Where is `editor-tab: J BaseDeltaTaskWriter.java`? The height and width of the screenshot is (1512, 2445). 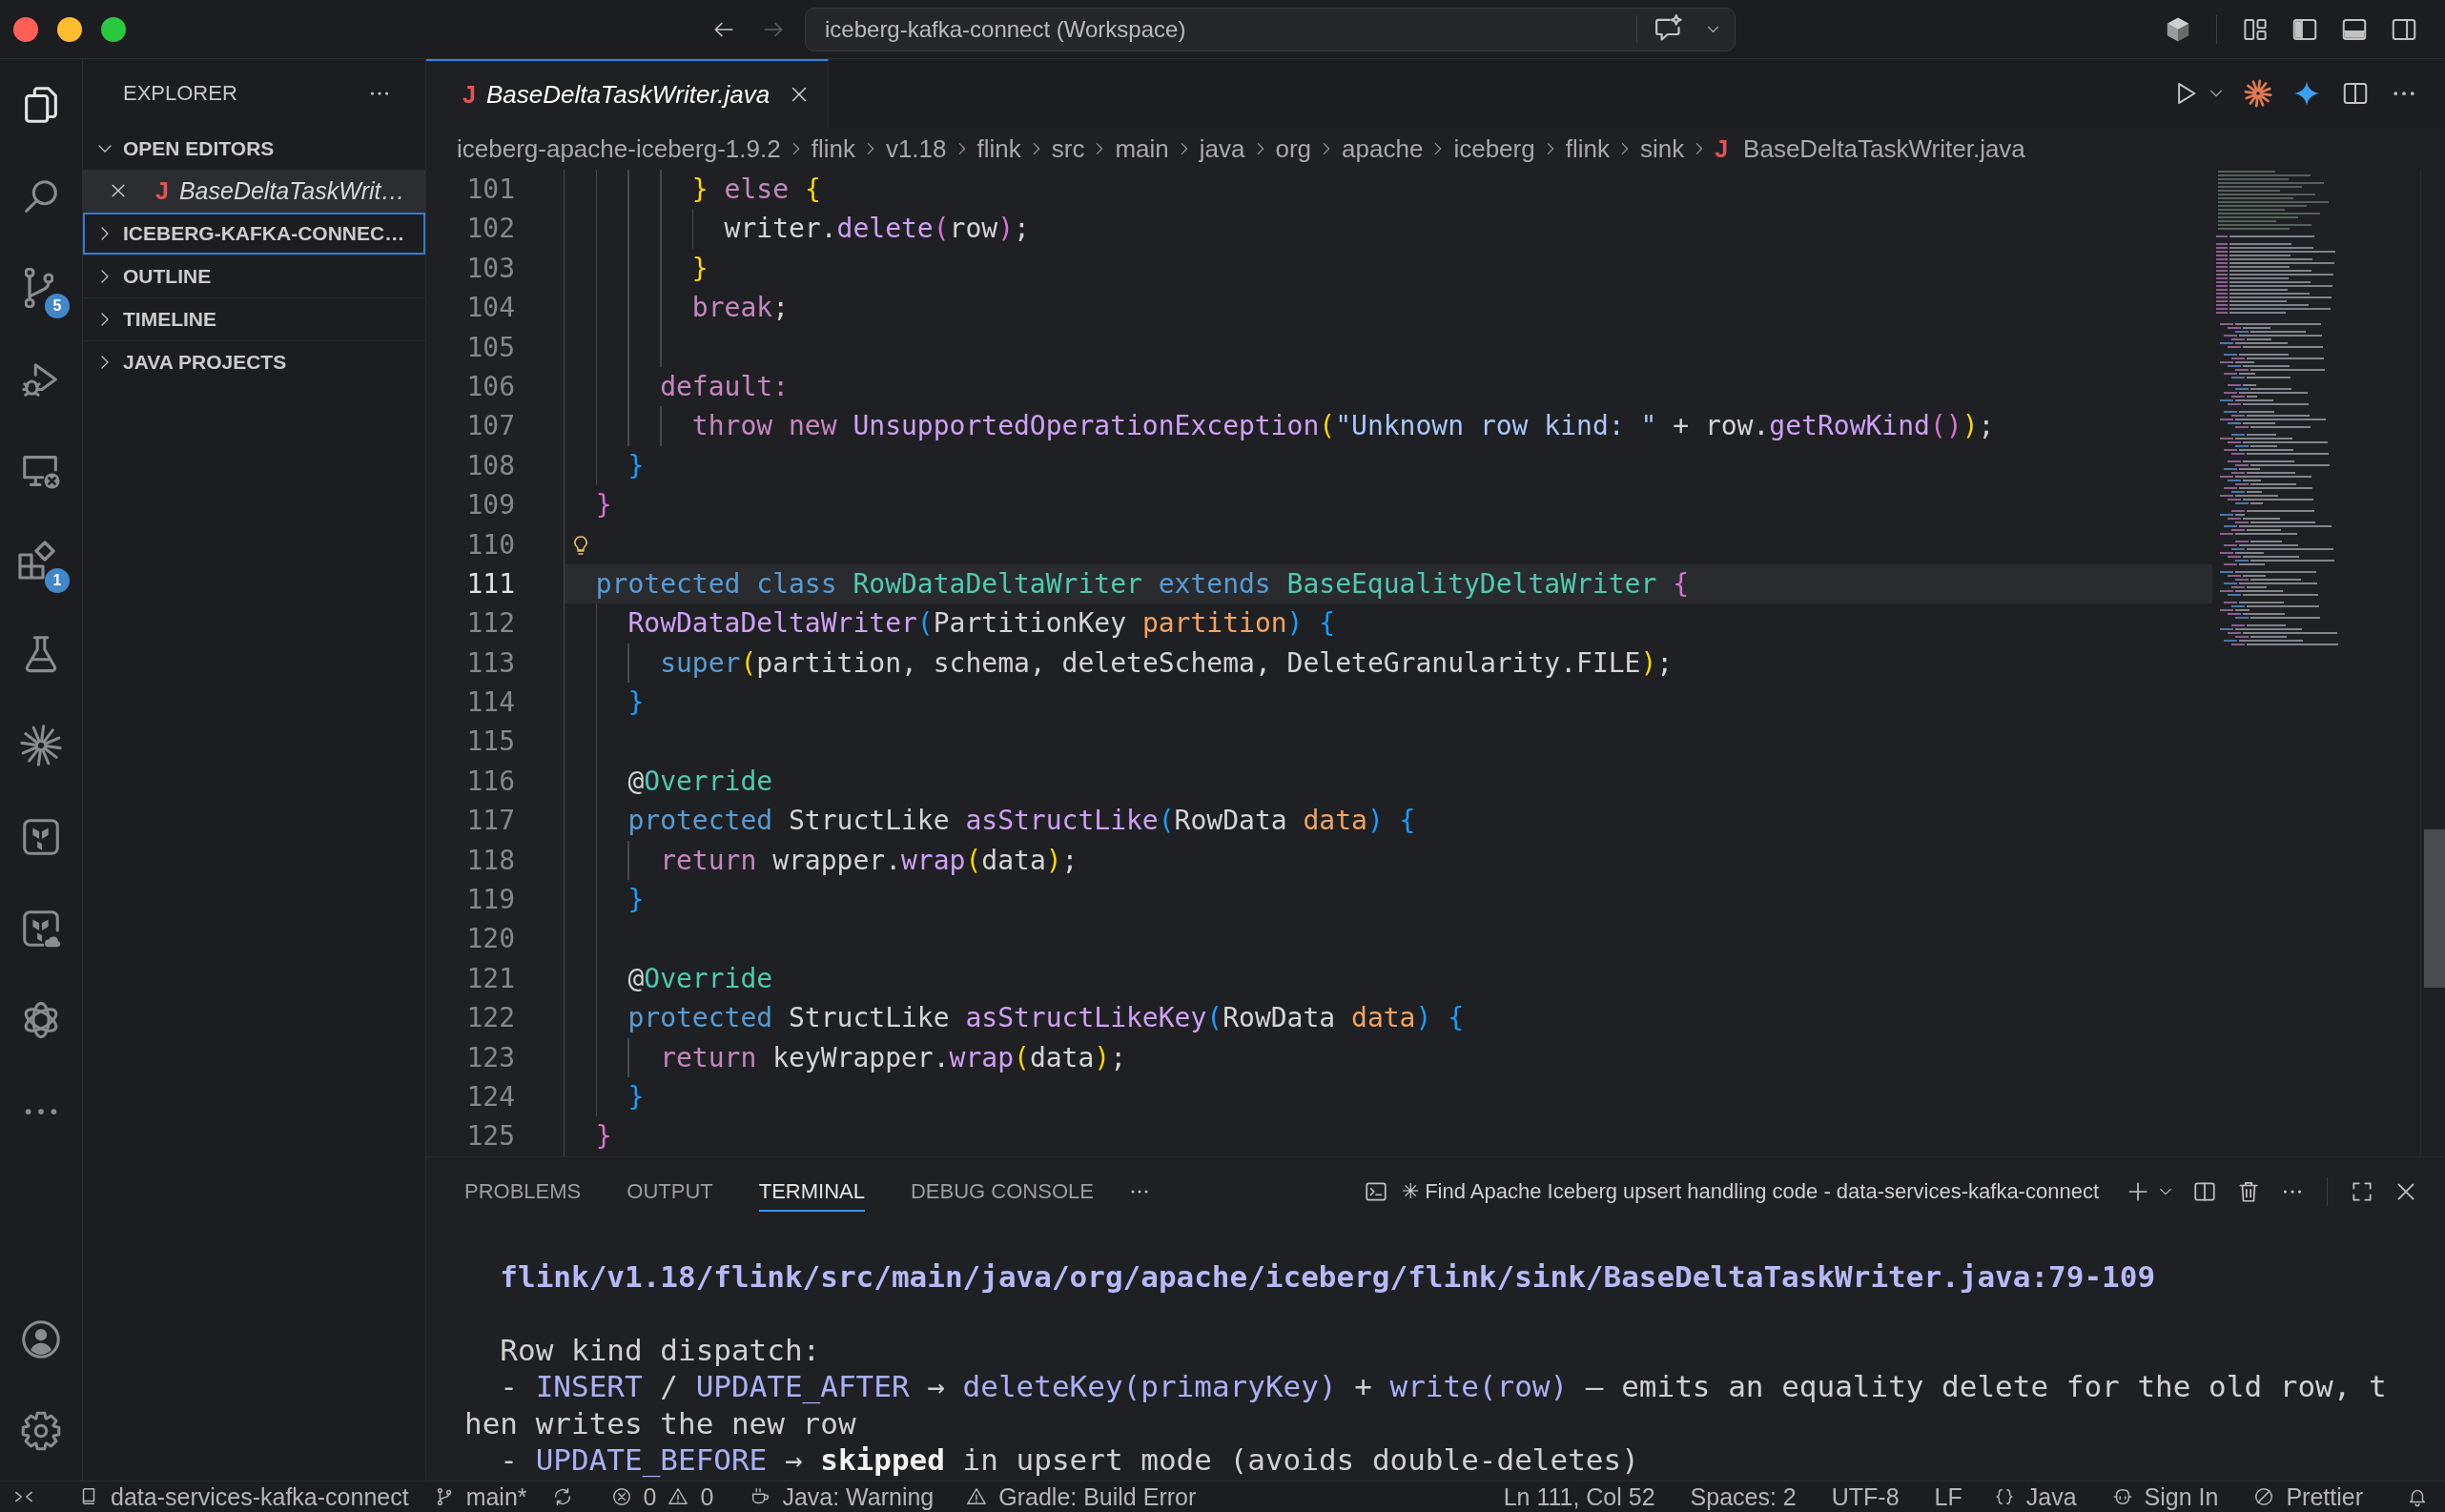
editor-tab: J BaseDeltaTaskWriter.java is located at coordinates (628, 93).